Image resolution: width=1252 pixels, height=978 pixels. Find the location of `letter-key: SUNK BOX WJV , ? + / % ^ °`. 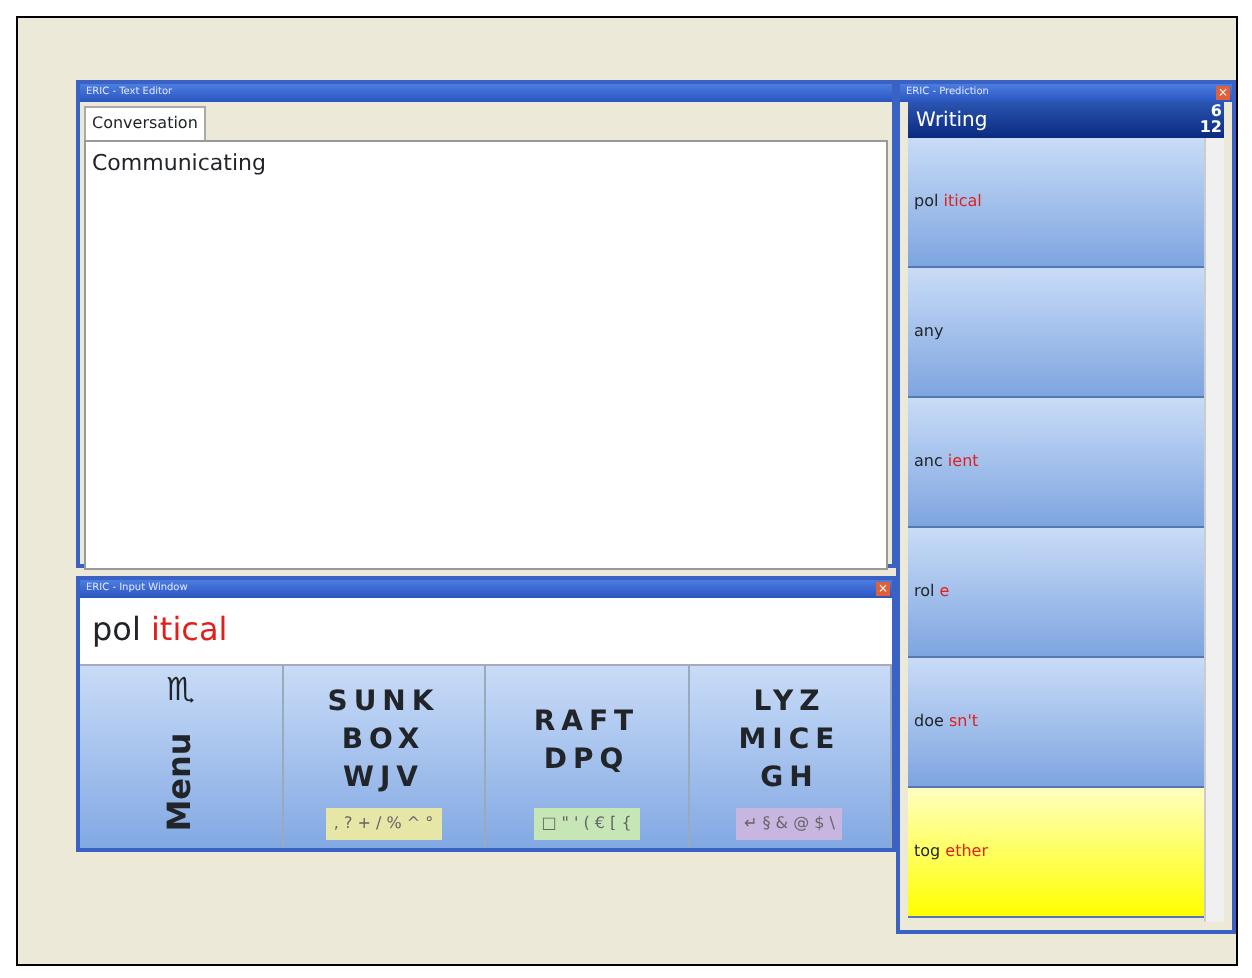

letter-key: SUNK BOX WJV , ? + / % ^ ° is located at coordinates (384, 757).